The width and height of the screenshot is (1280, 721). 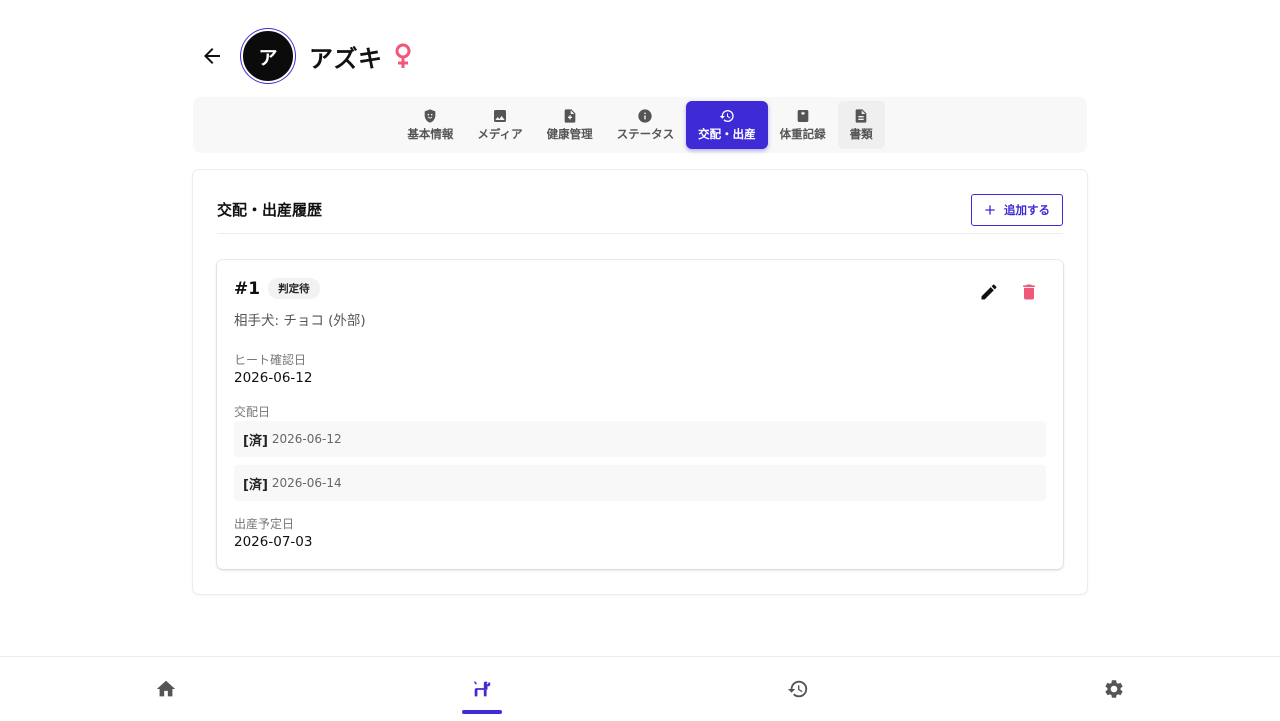 I want to click on mating-row: [済] 2026-06-14, so click(x=640, y=483).